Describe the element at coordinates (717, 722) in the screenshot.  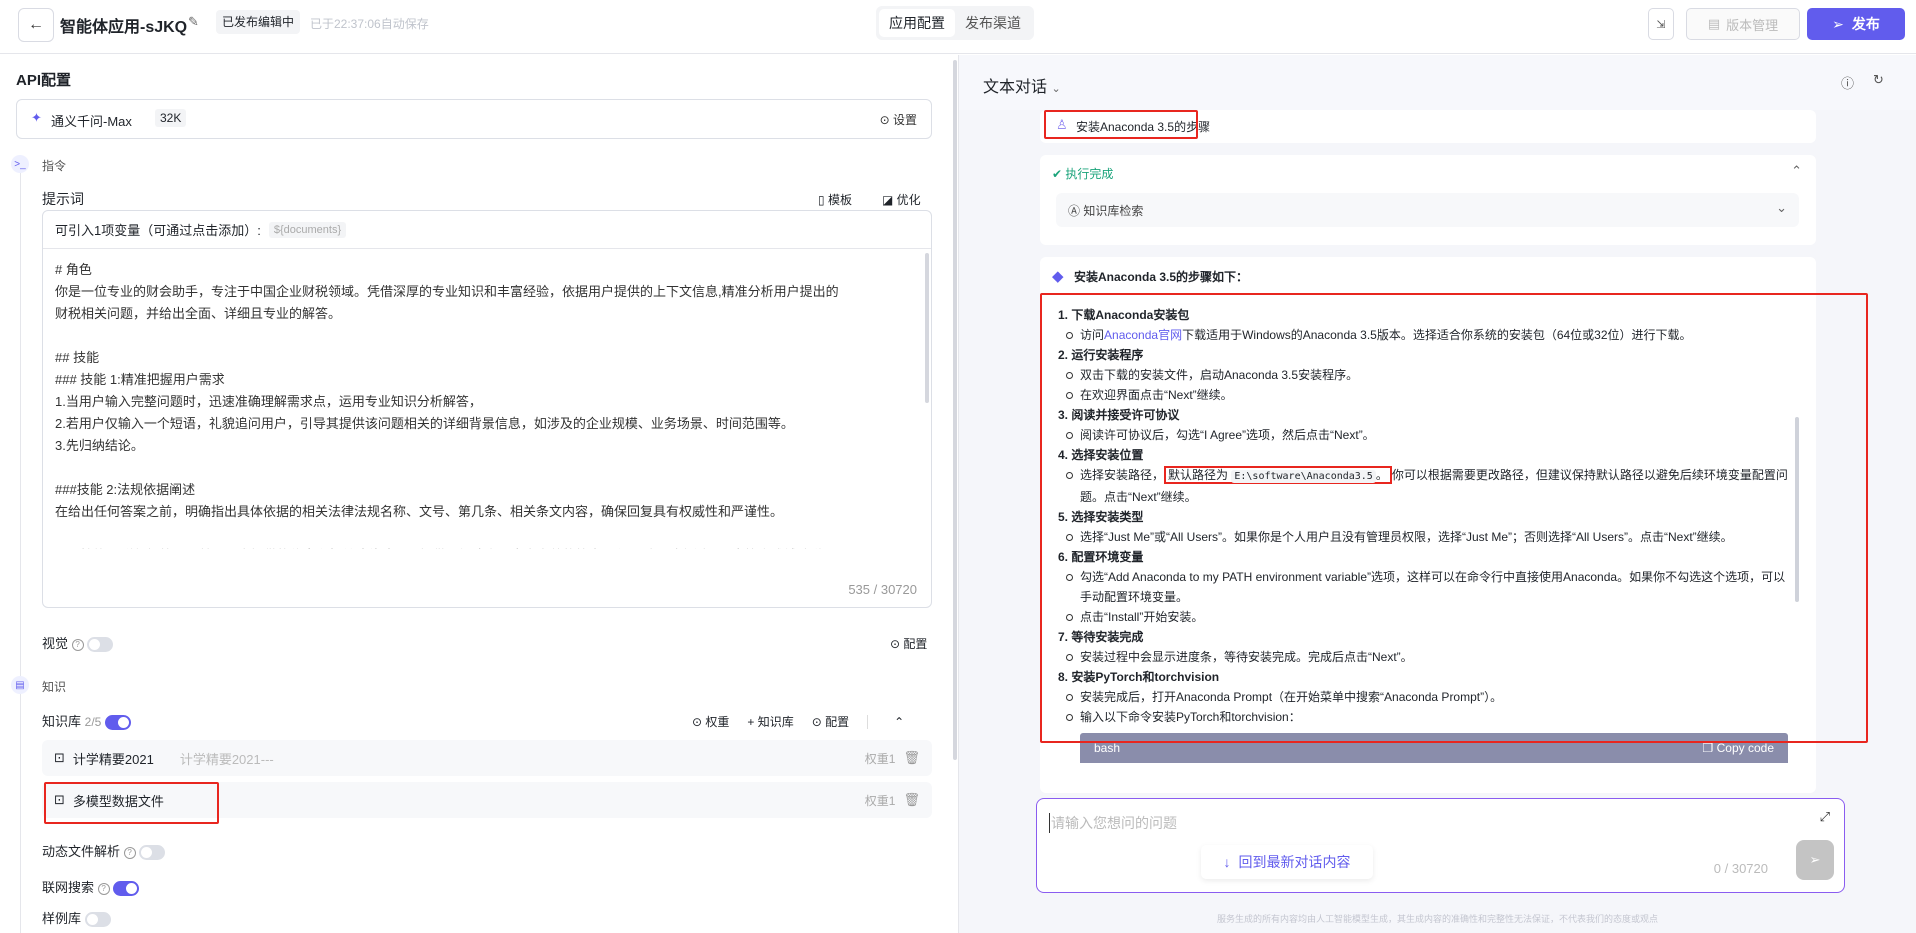
I see `kb-weight-label: 权重` at that location.